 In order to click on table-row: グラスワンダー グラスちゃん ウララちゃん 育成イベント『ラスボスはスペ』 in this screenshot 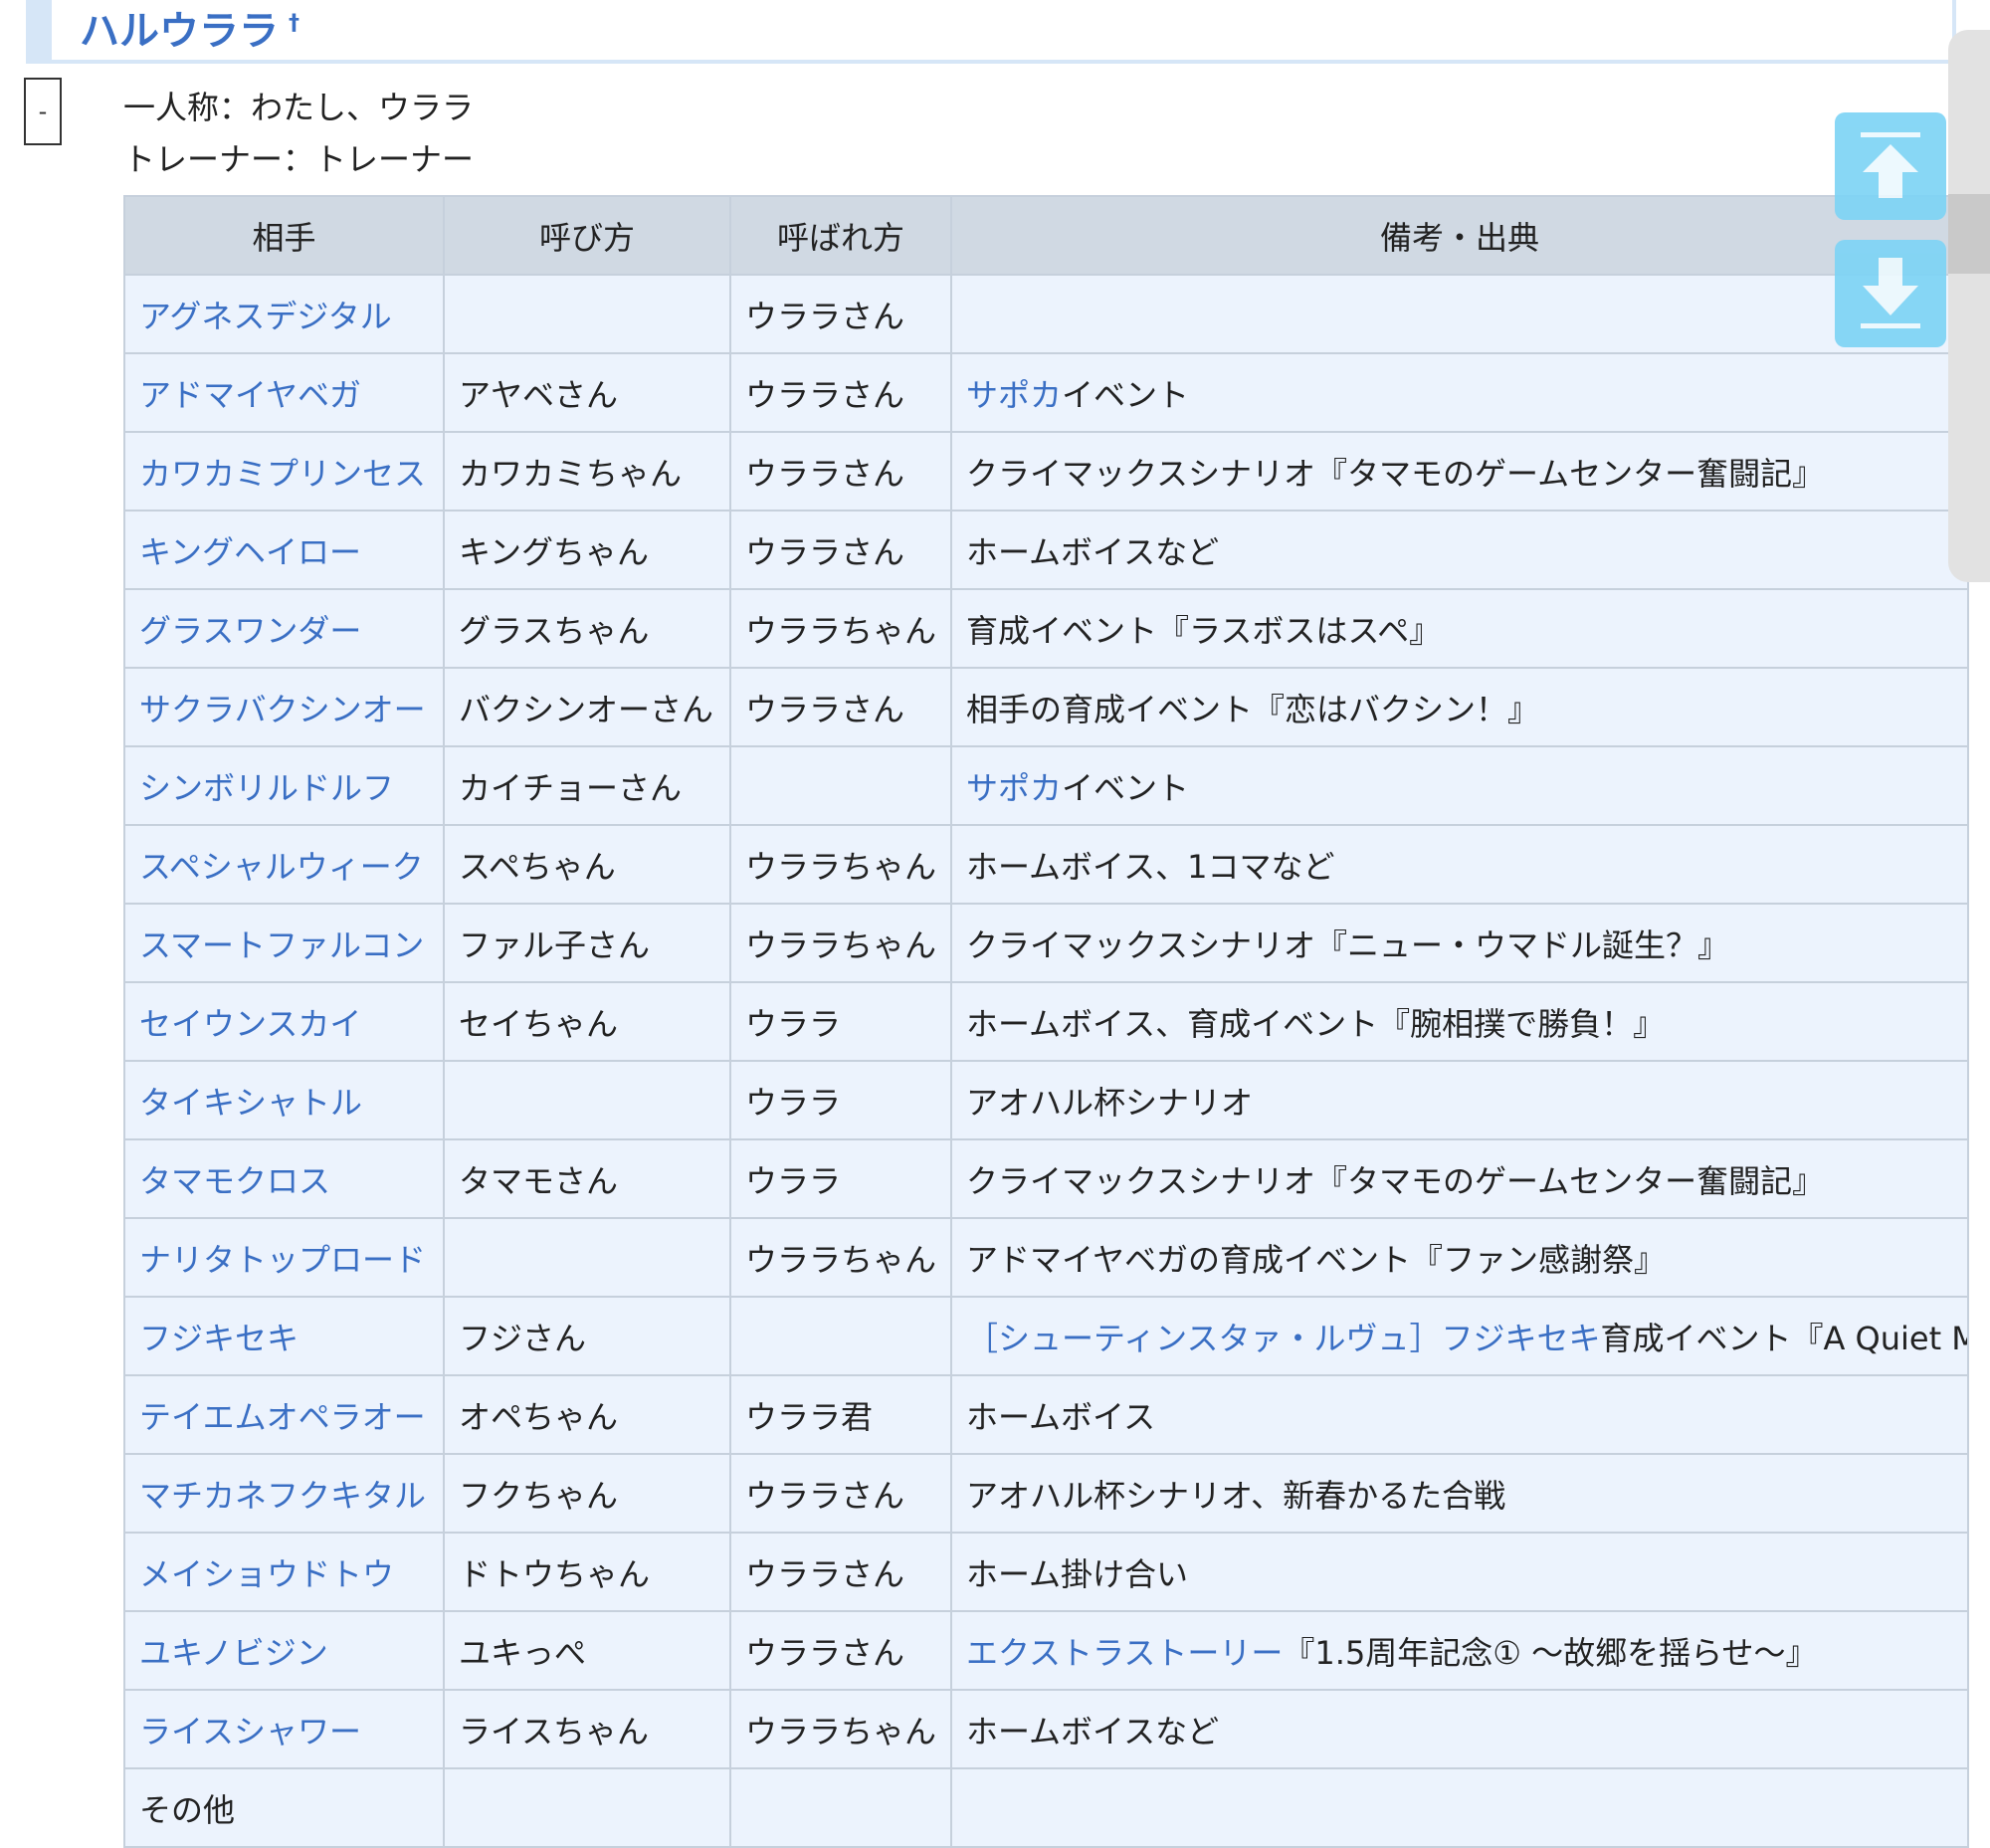, I will do `click(1046, 628)`.